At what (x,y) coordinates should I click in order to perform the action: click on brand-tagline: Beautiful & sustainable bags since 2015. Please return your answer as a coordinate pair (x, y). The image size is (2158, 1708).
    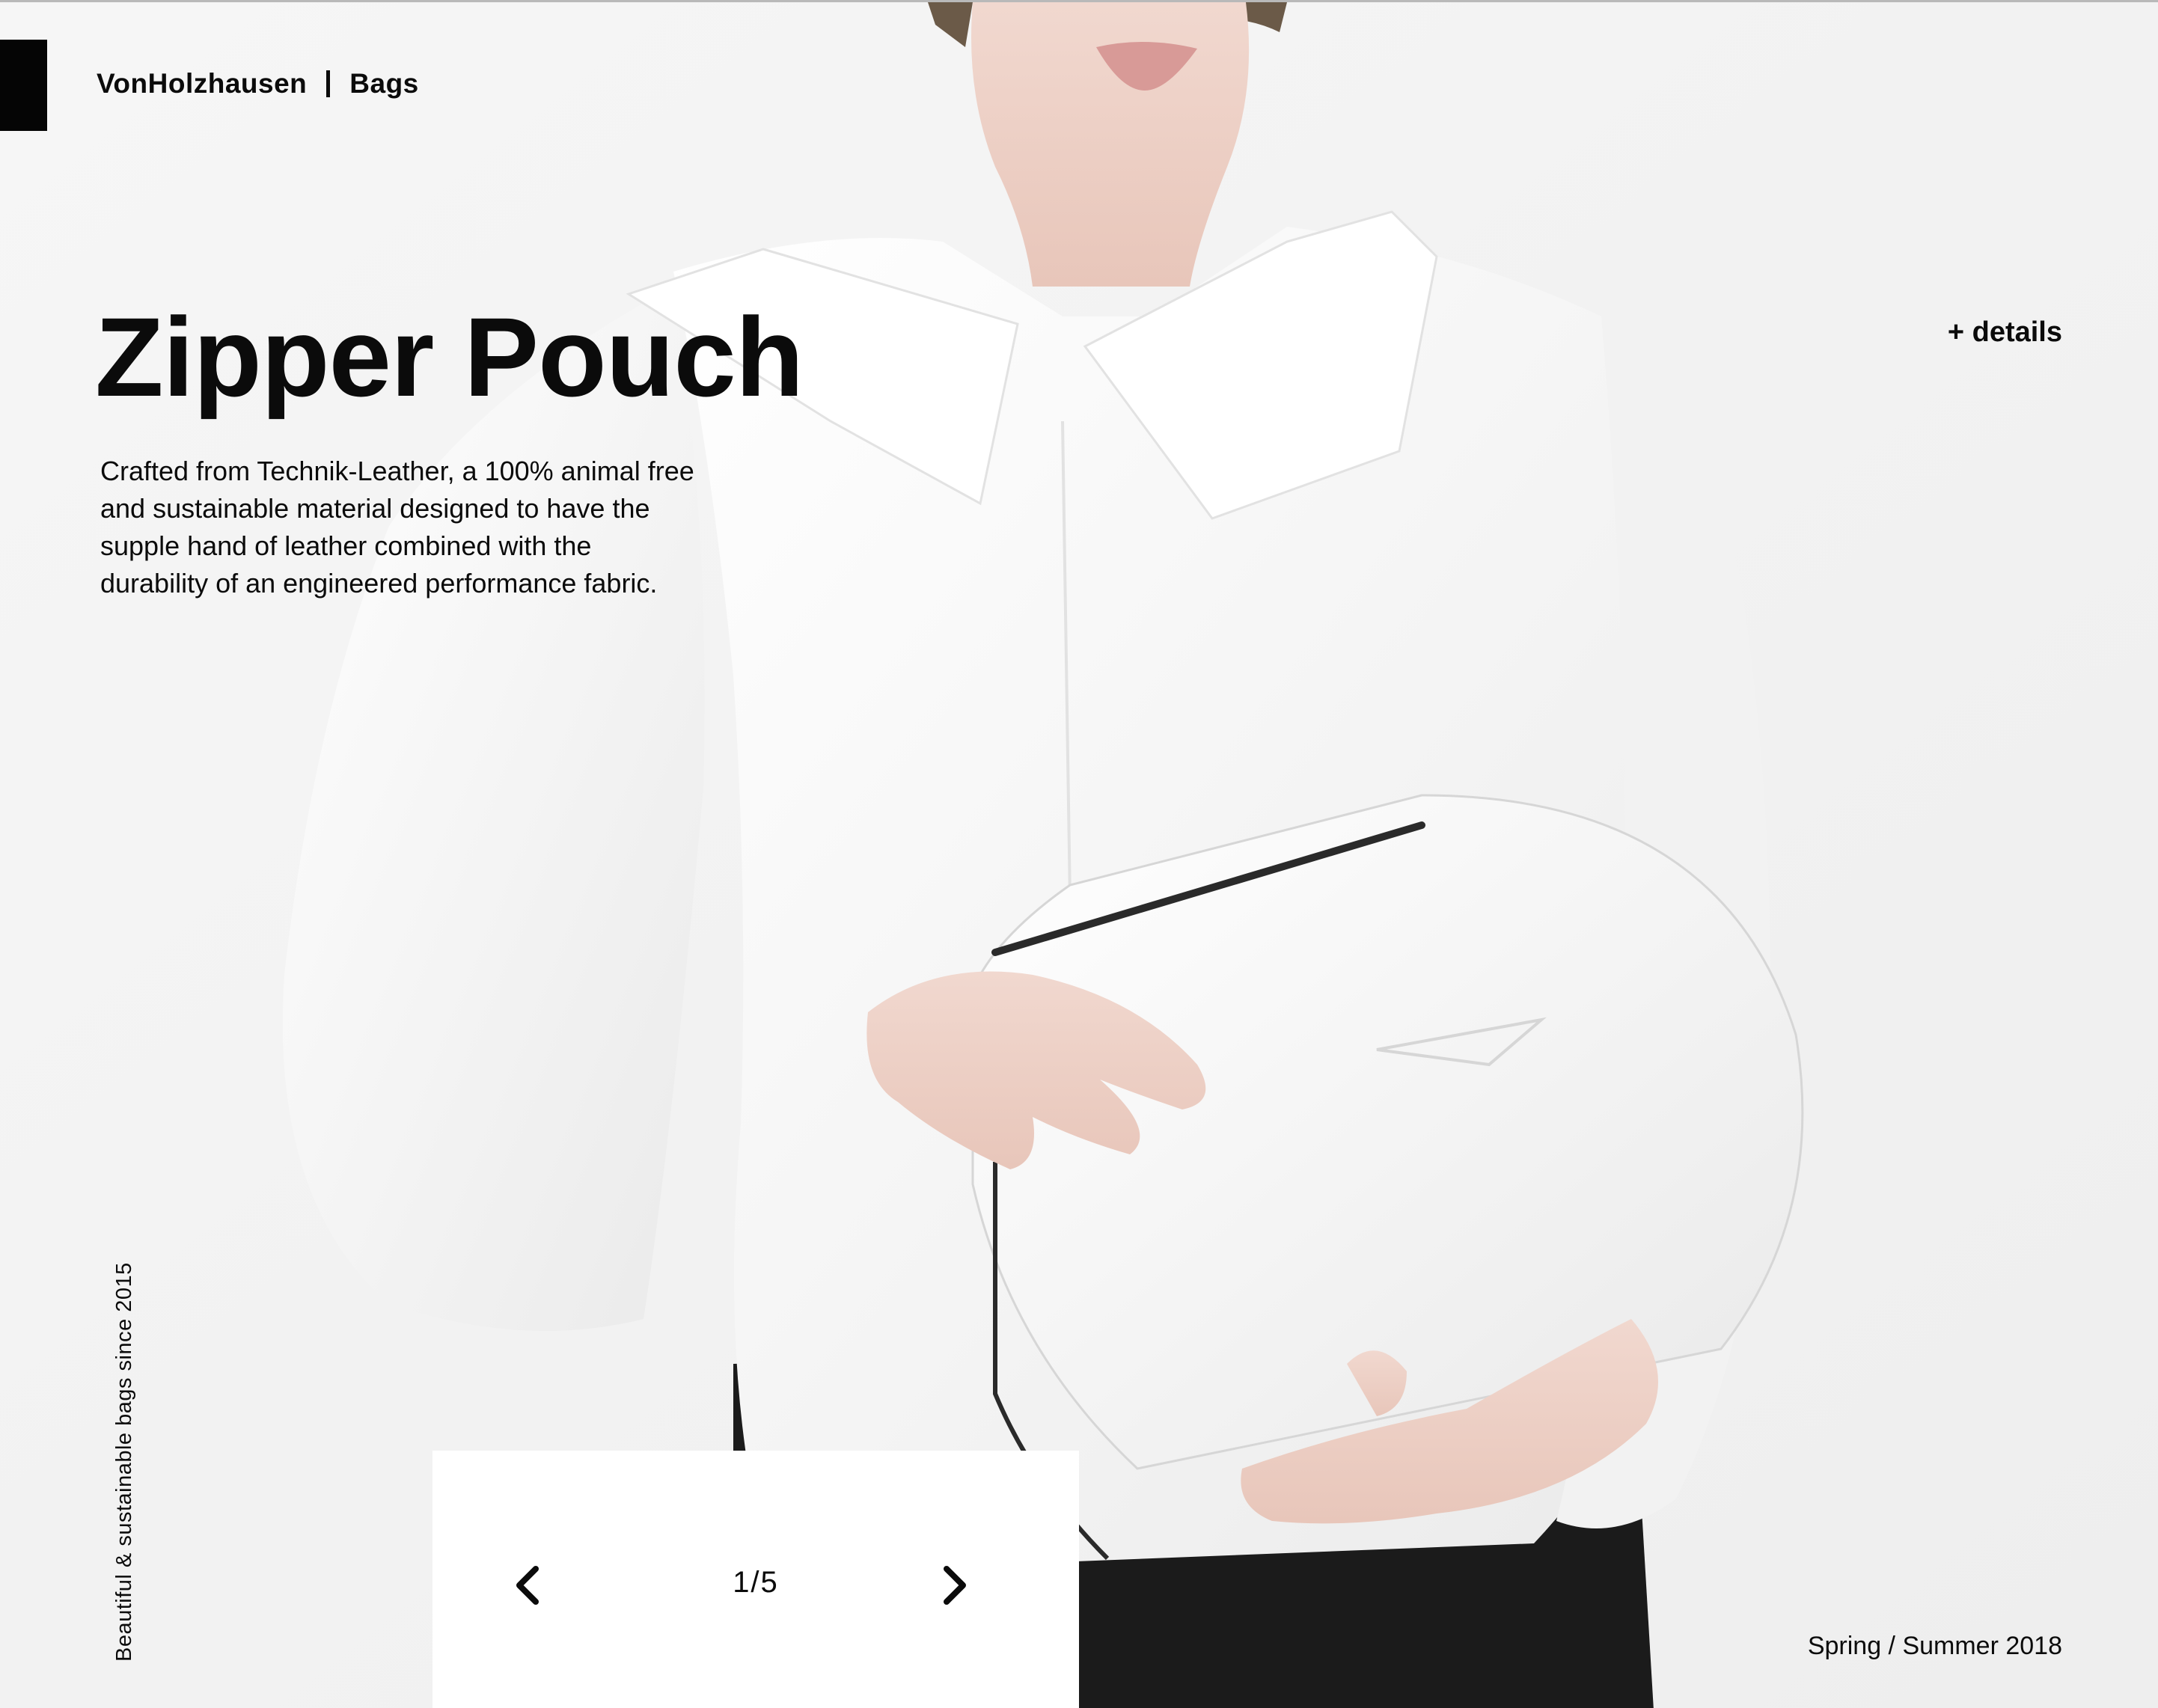
    Looking at the image, I should click on (124, 1462).